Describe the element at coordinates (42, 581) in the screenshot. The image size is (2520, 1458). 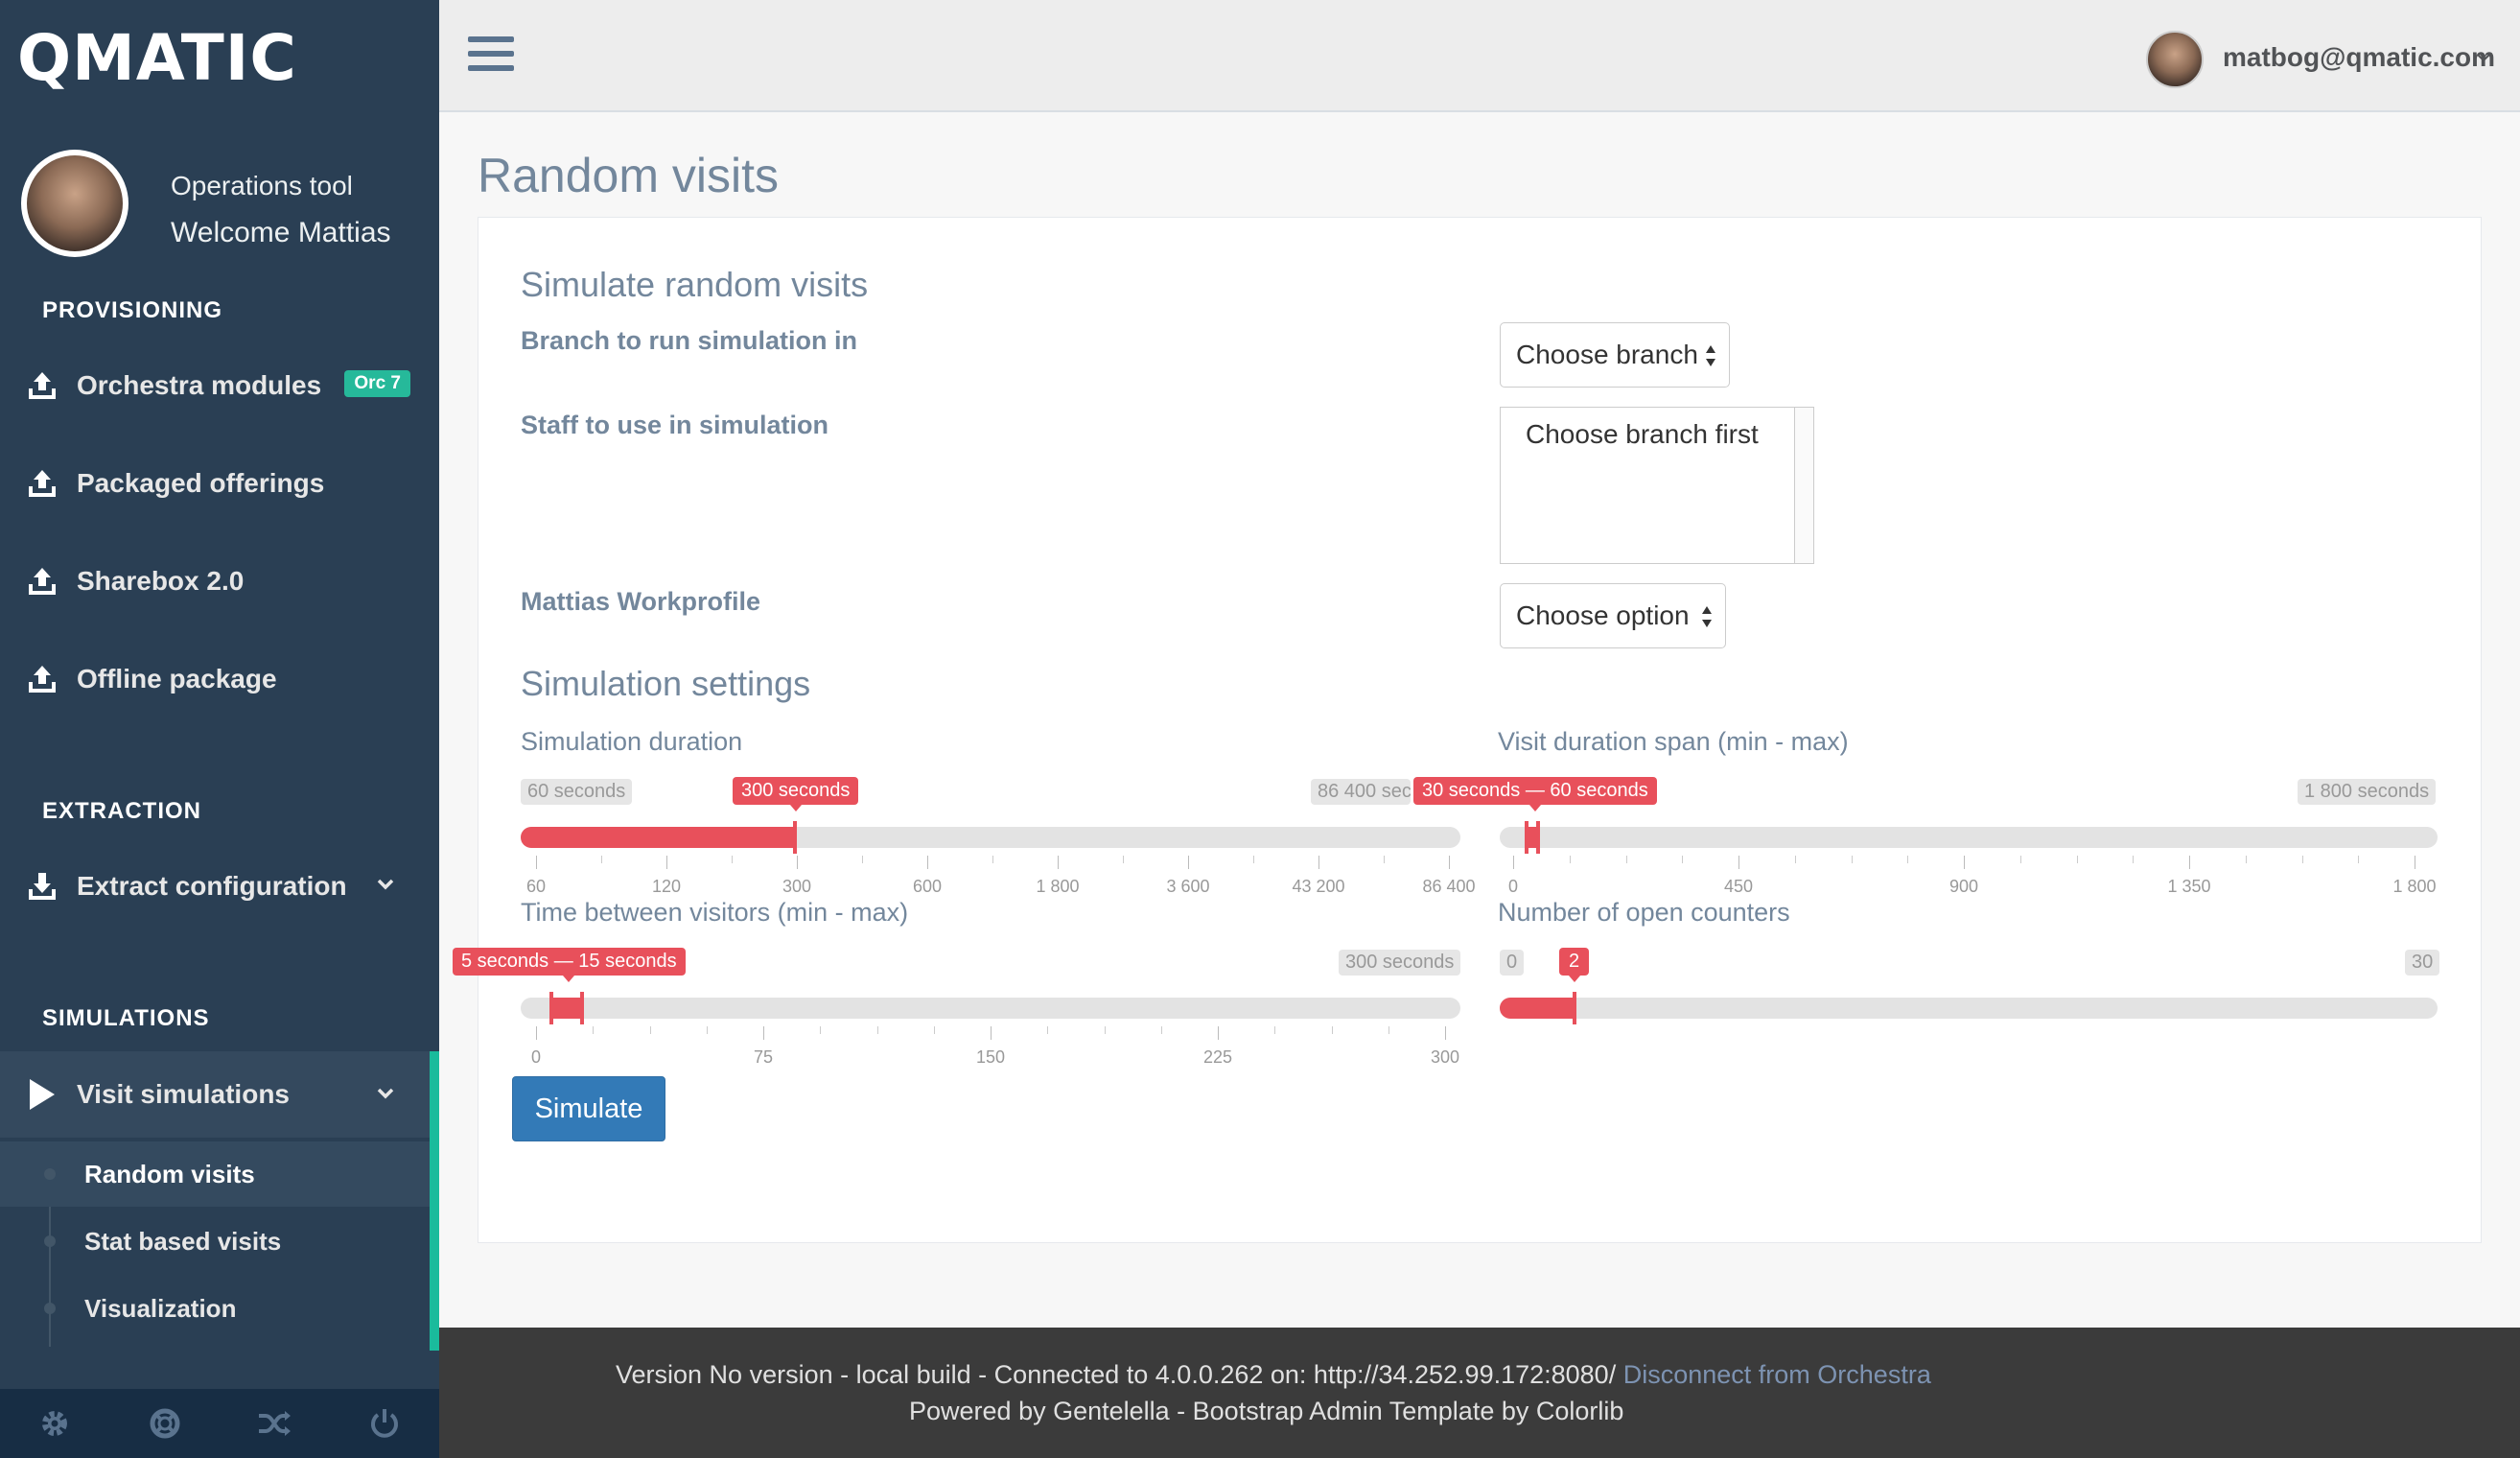
I see `upload-icon` at that location.